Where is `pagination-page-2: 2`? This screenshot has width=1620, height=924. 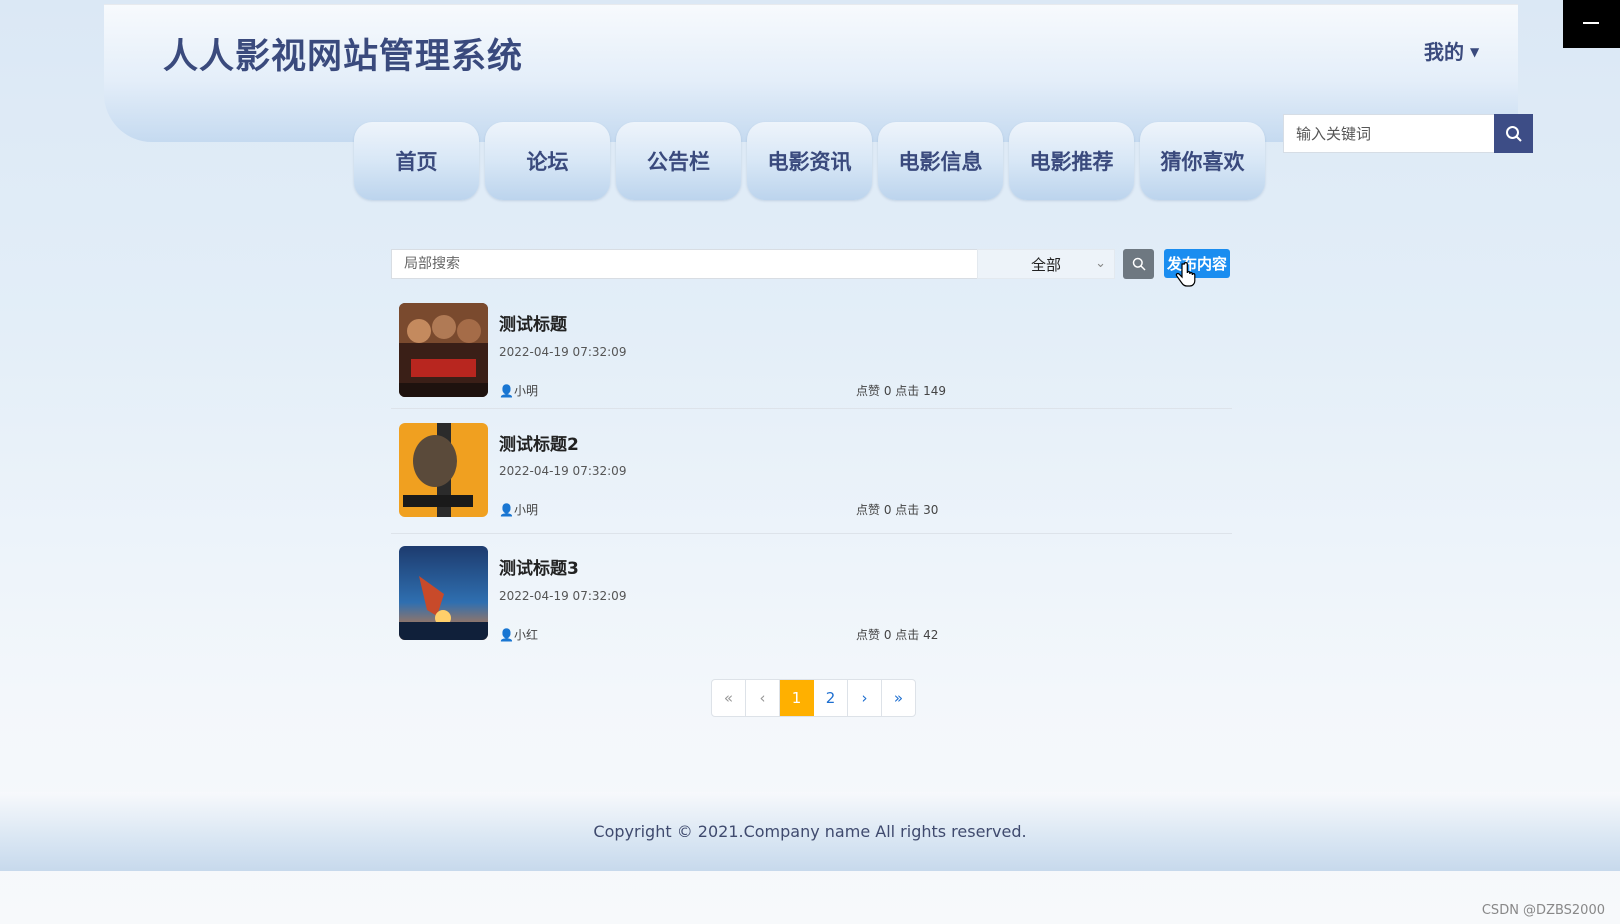 pagination-page-2: 2 is located at coordinates (831, 698).